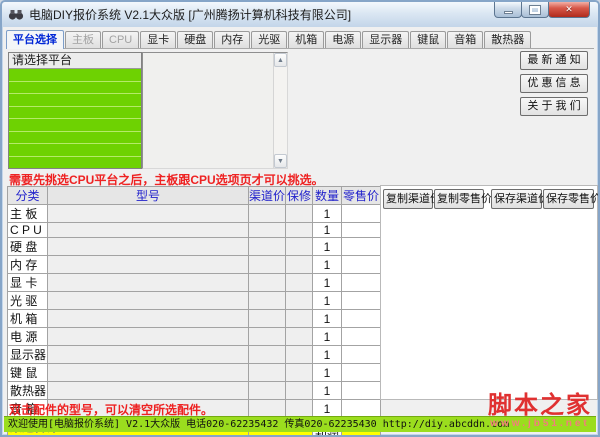  I want to click on category-cell: 显示器, so click(27, 354).